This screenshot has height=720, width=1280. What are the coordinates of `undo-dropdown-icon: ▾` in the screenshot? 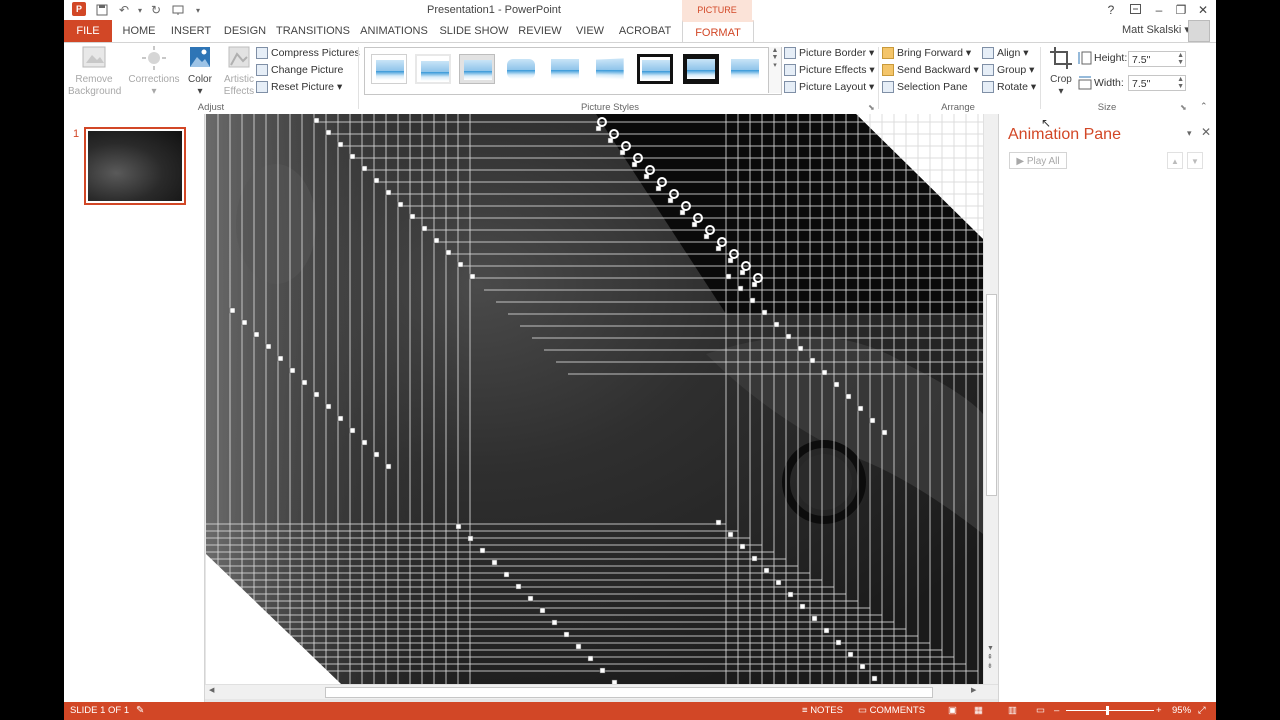 It's located at (140, 10).